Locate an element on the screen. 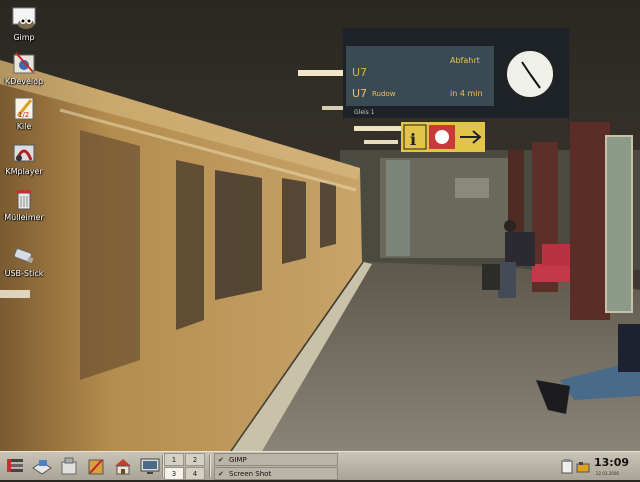  tools-icon is located at coordinates (96, 466).